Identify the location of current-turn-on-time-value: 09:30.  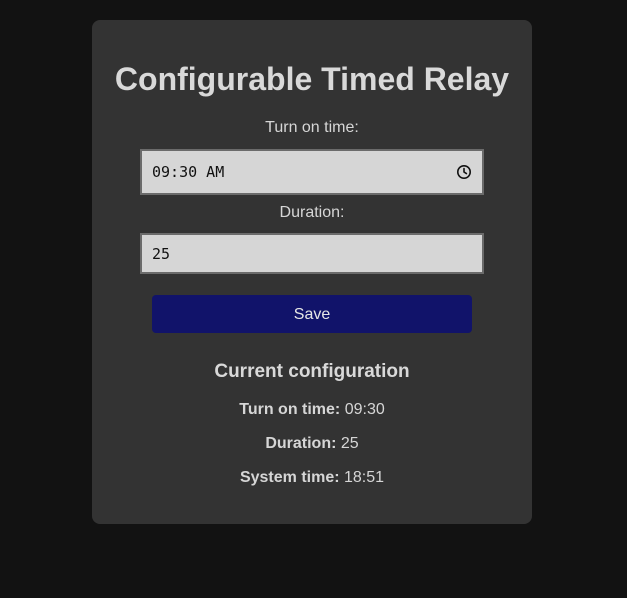
(364, 409).